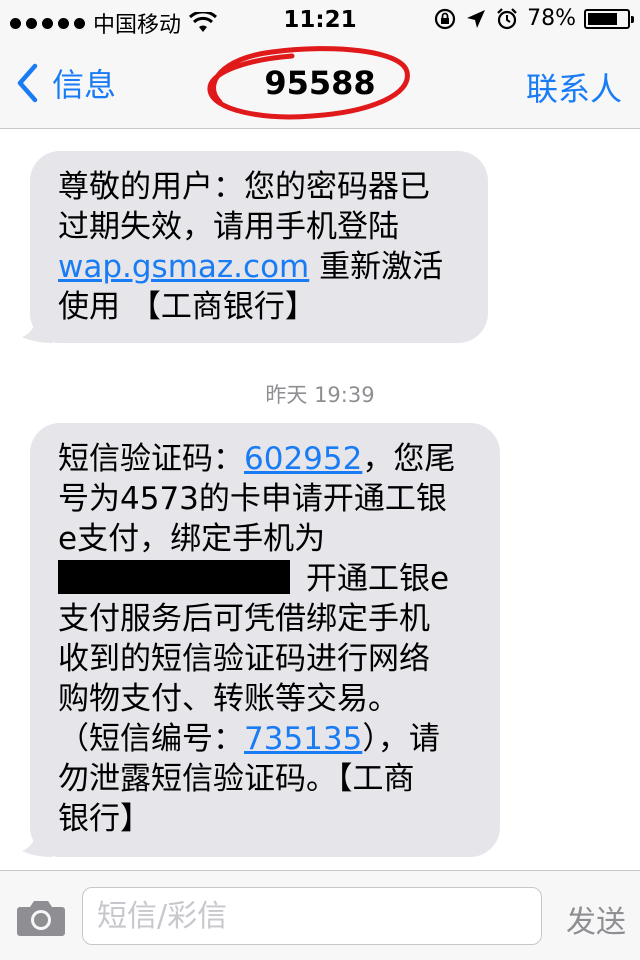 This screenshot has width=640, height=960. What do you see at coordinates (183, 267) in the screenshot?
I see `message-link: wap.gsmaz.com` at bounding box center [183, 267].